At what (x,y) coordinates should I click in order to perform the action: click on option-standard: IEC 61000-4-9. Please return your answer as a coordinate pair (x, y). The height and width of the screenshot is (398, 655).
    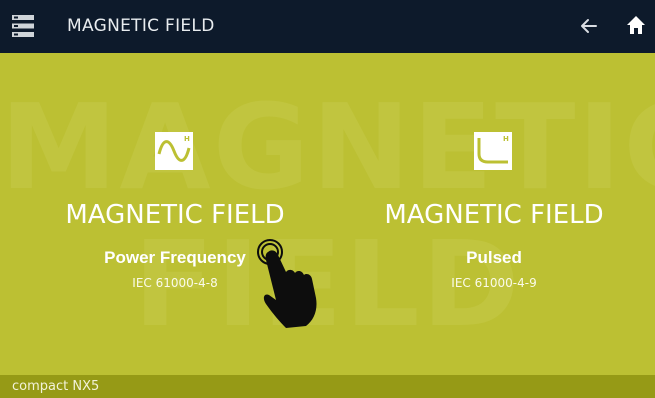
    Looking at the image, I should click on (494, 283).